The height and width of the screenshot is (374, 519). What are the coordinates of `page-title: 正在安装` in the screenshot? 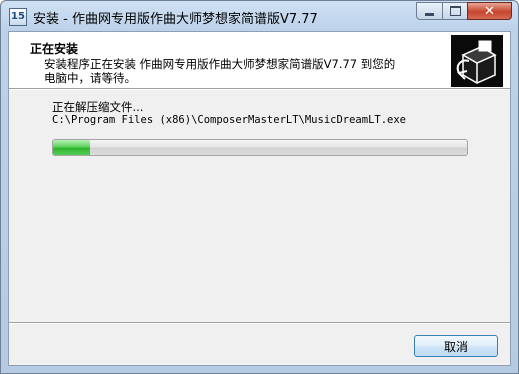 It's located at (54, 49).